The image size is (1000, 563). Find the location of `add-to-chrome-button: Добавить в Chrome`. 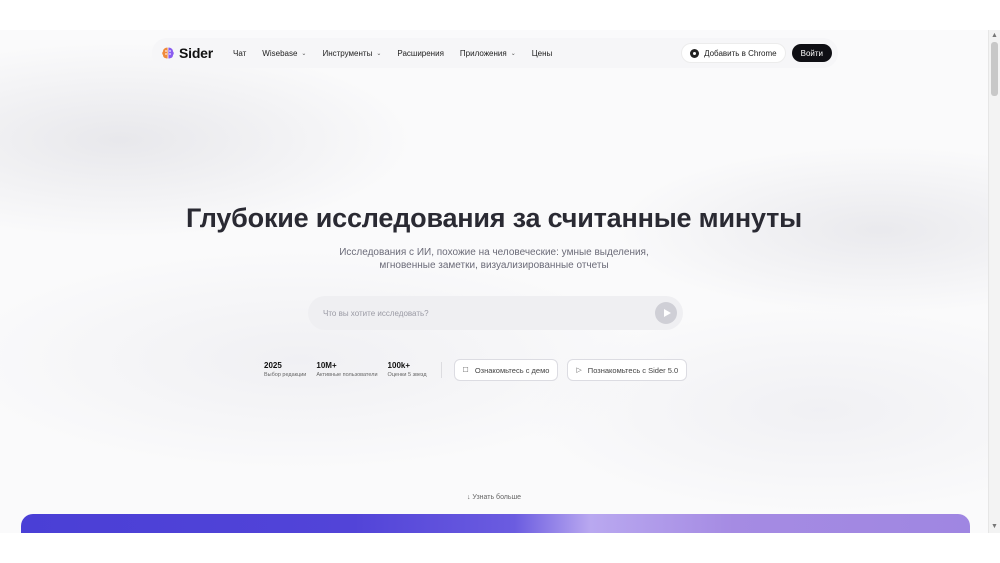

add-to-chrome-button: Добавить в Chrome is located at coordinates (733, 53).